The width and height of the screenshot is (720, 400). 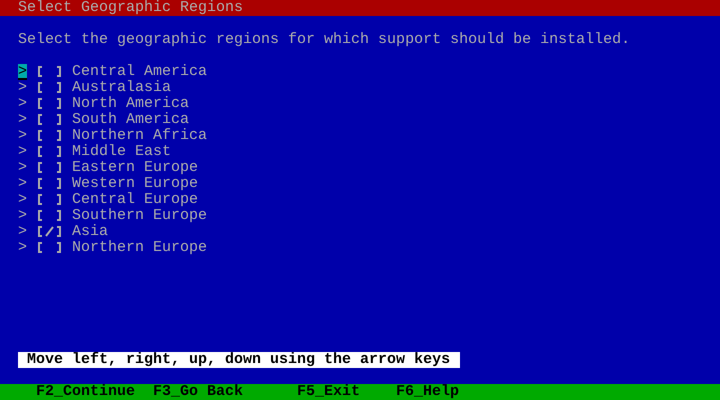 I want to click on instruction-text: Select the geographic regions for which support should be installed., so click(x=324, y=40).